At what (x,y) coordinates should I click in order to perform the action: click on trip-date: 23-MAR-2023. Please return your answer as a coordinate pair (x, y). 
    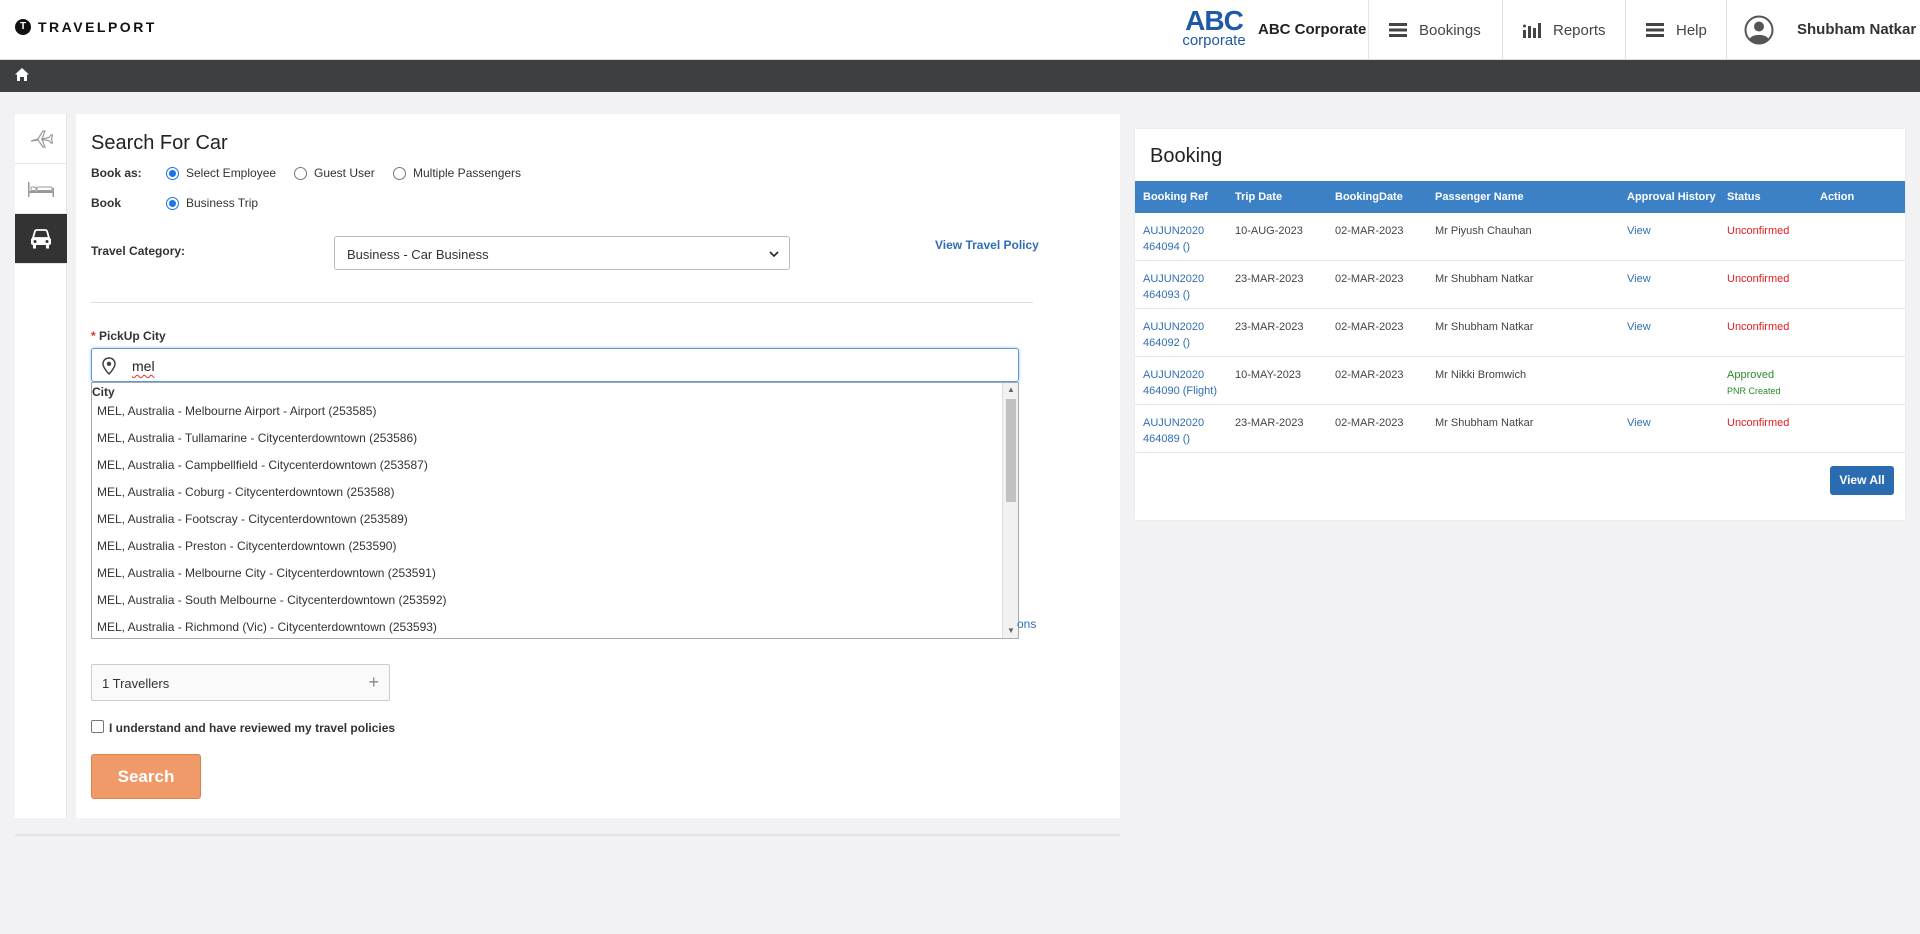
    Looking at the image, I should click on (1269, 327).